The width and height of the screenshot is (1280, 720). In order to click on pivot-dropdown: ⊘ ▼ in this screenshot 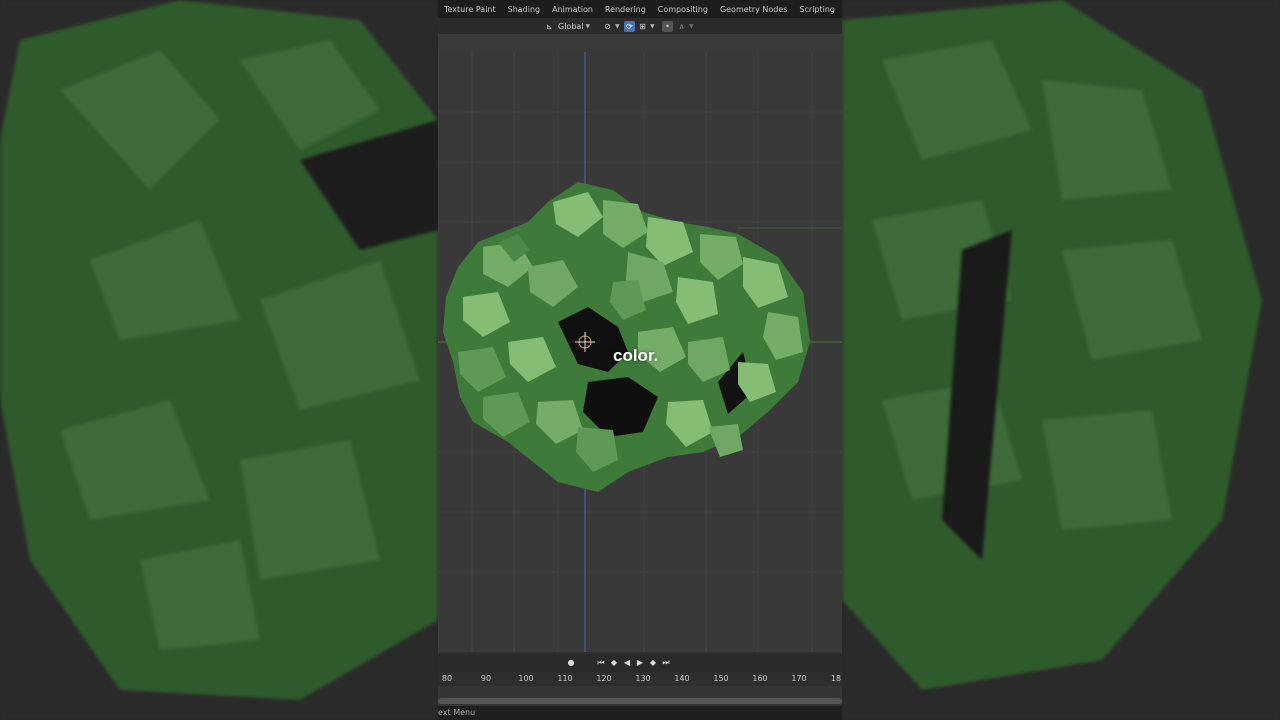, I will do `click(611, 26)`.